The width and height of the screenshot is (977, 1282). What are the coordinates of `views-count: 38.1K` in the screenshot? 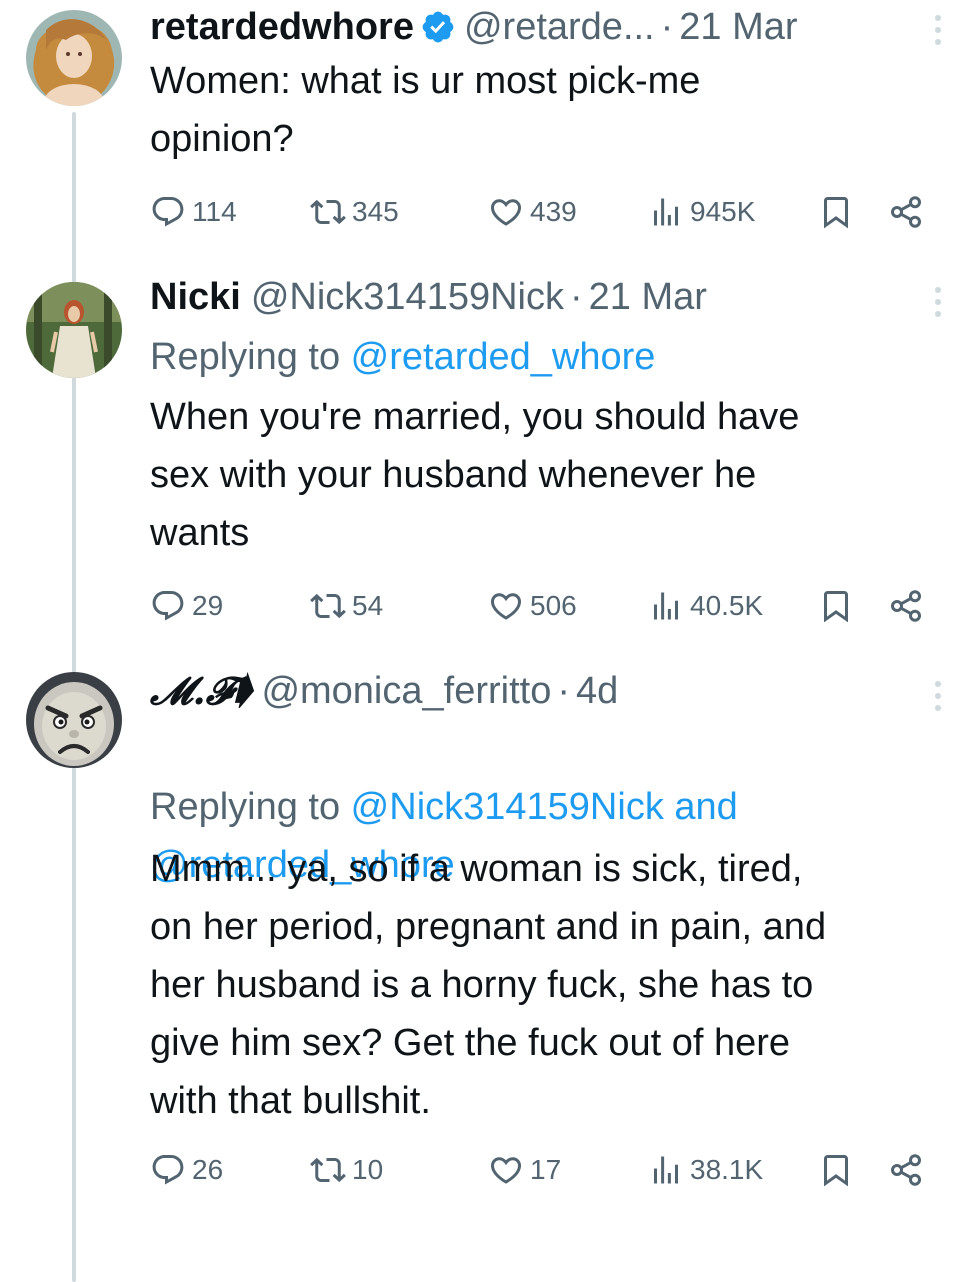 It's located at (727, 1169).